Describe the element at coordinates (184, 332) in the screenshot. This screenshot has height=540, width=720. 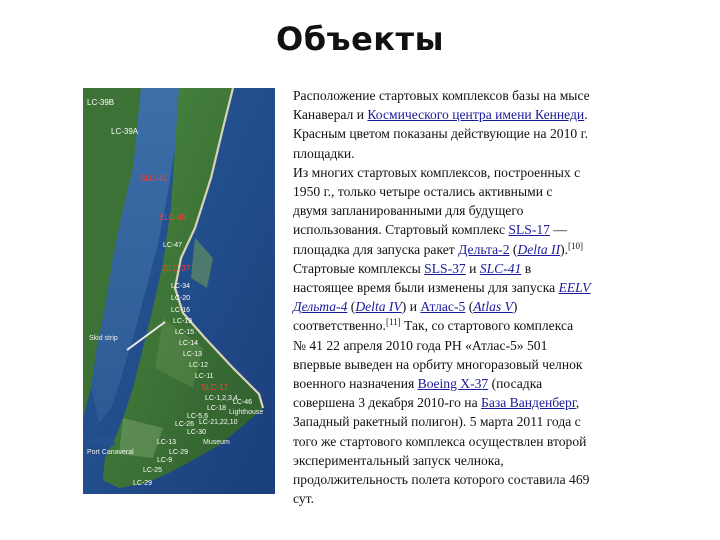
I see `pad-label-lc15: LC-15` at that location.